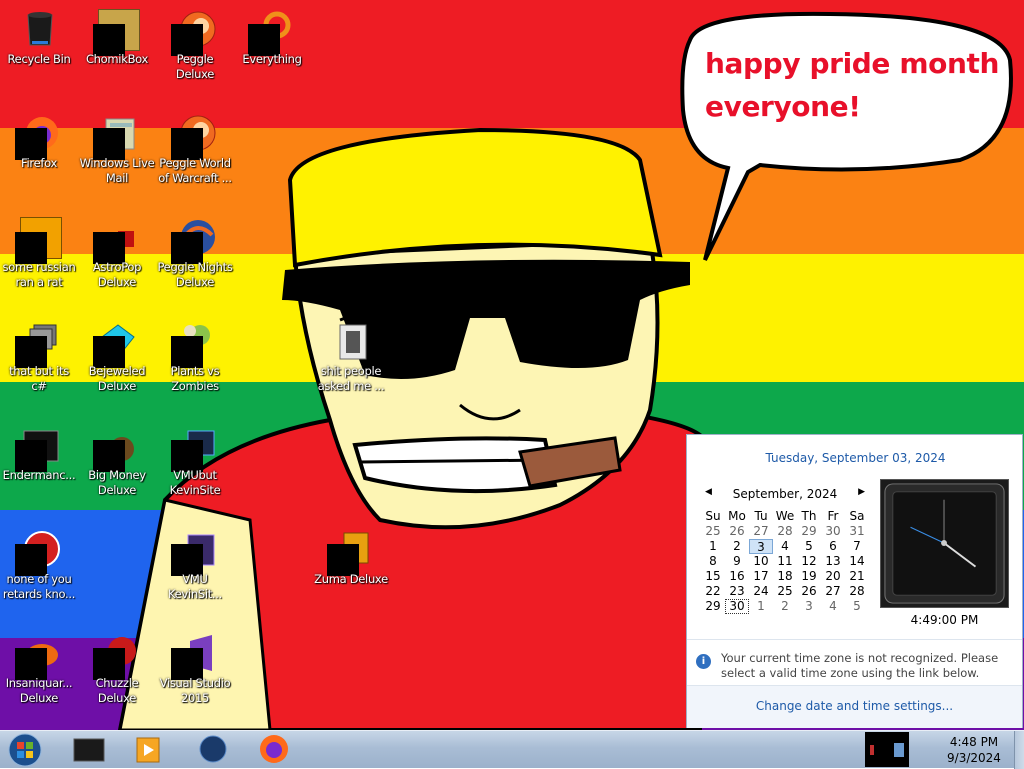 The width and height of the screenshot is (1024, 769). What do you see at coordinates (713, 576) in the screenshot?
I see `calendar-day: 15` at bounding box center [713, 576].